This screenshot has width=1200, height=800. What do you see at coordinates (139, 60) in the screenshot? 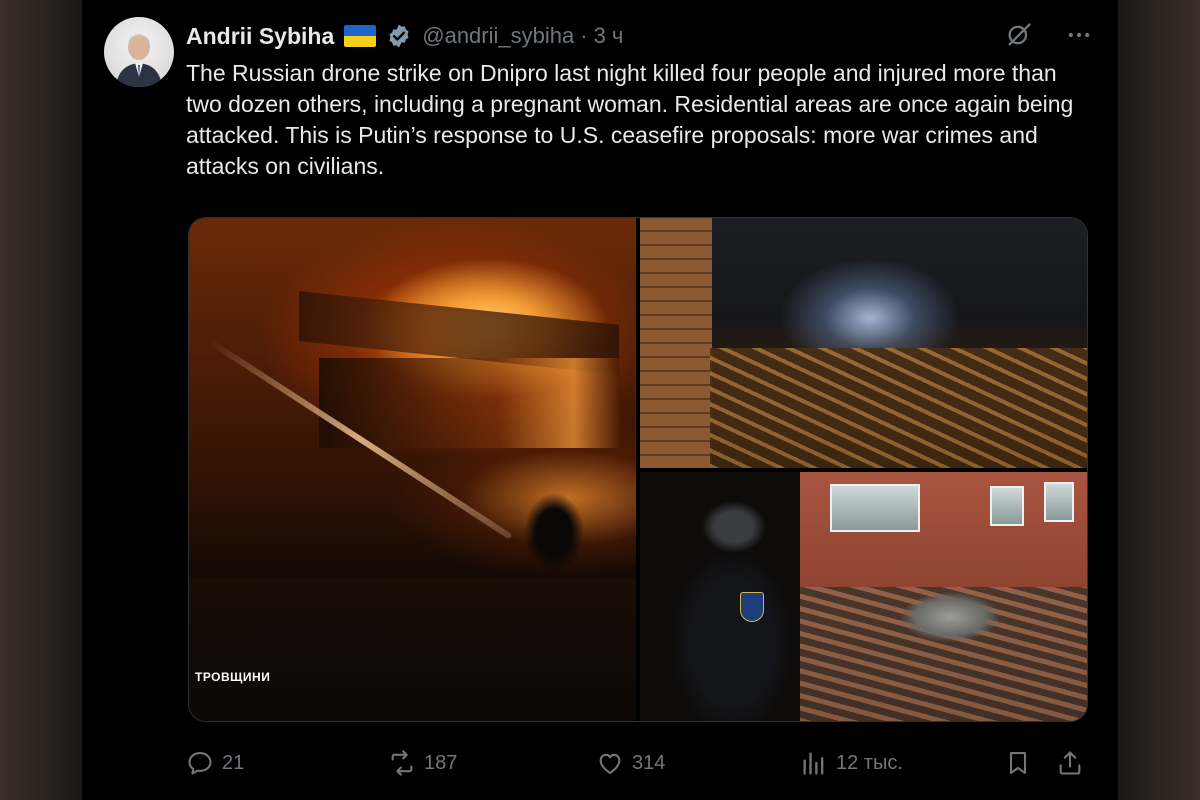
I see `avatar-portrait-icon` at bounding box center [139, 60].